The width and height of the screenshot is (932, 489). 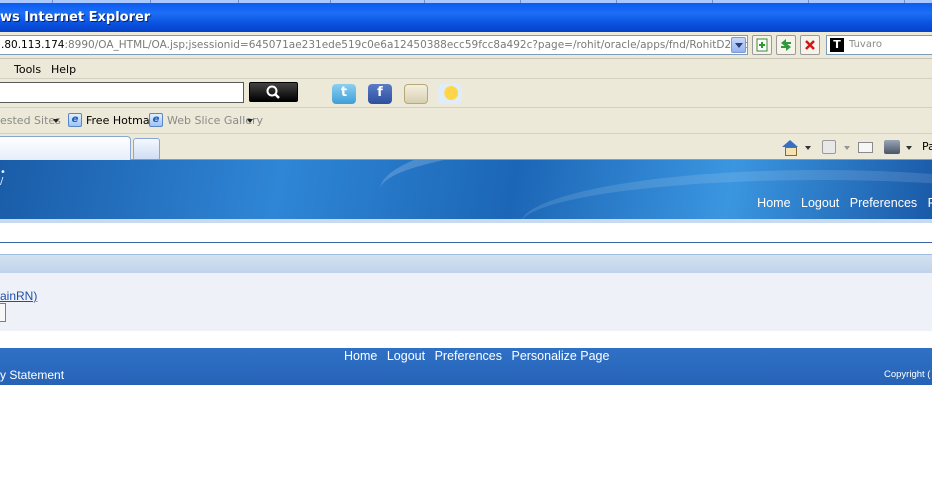 I want to click on region-button, so click(x=3, y=312).